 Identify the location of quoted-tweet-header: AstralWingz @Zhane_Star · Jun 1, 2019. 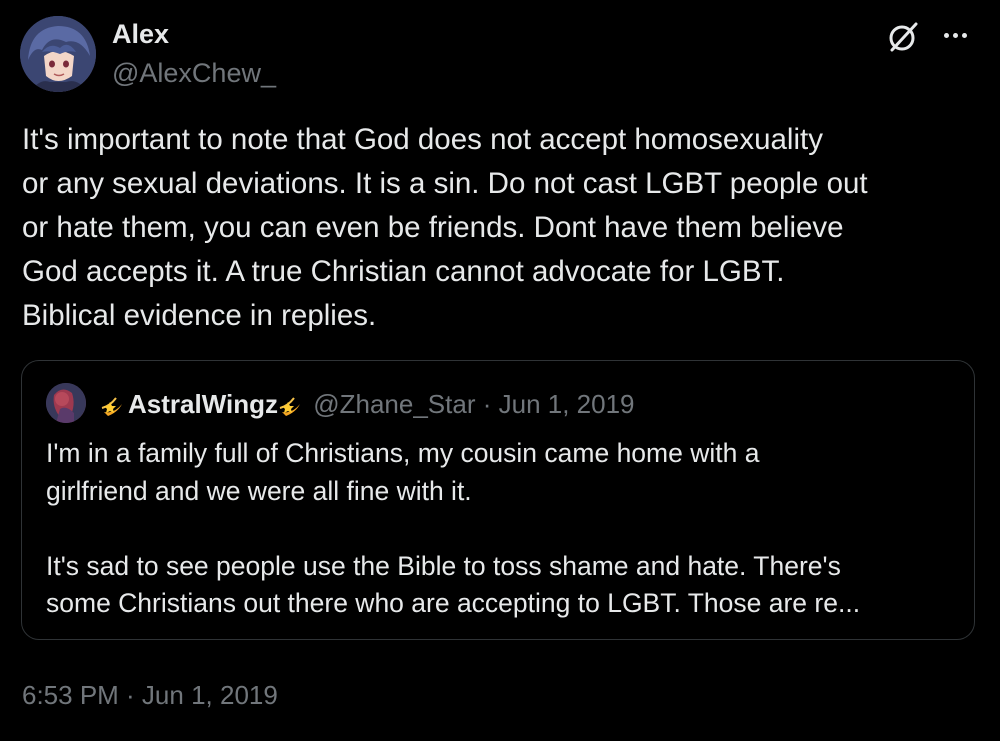
(367, 404).